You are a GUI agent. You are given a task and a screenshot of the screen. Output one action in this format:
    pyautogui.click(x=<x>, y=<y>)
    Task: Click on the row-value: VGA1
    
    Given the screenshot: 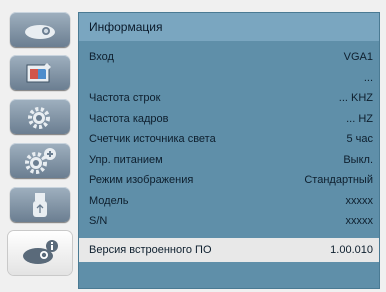 What is the action you would take?
    pyautogui.click(x=358, y=57)
    